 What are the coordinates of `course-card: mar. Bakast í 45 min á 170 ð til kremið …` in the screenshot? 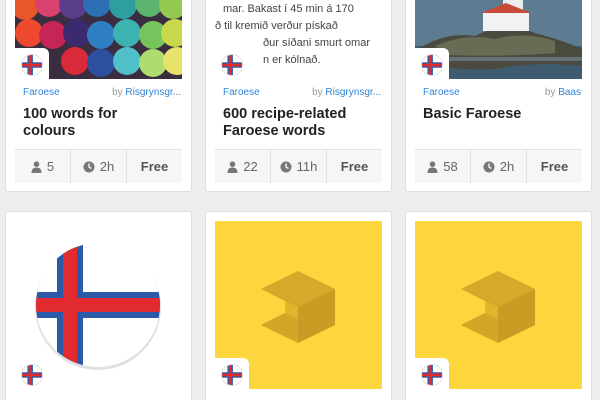 It's located at (298, 96).